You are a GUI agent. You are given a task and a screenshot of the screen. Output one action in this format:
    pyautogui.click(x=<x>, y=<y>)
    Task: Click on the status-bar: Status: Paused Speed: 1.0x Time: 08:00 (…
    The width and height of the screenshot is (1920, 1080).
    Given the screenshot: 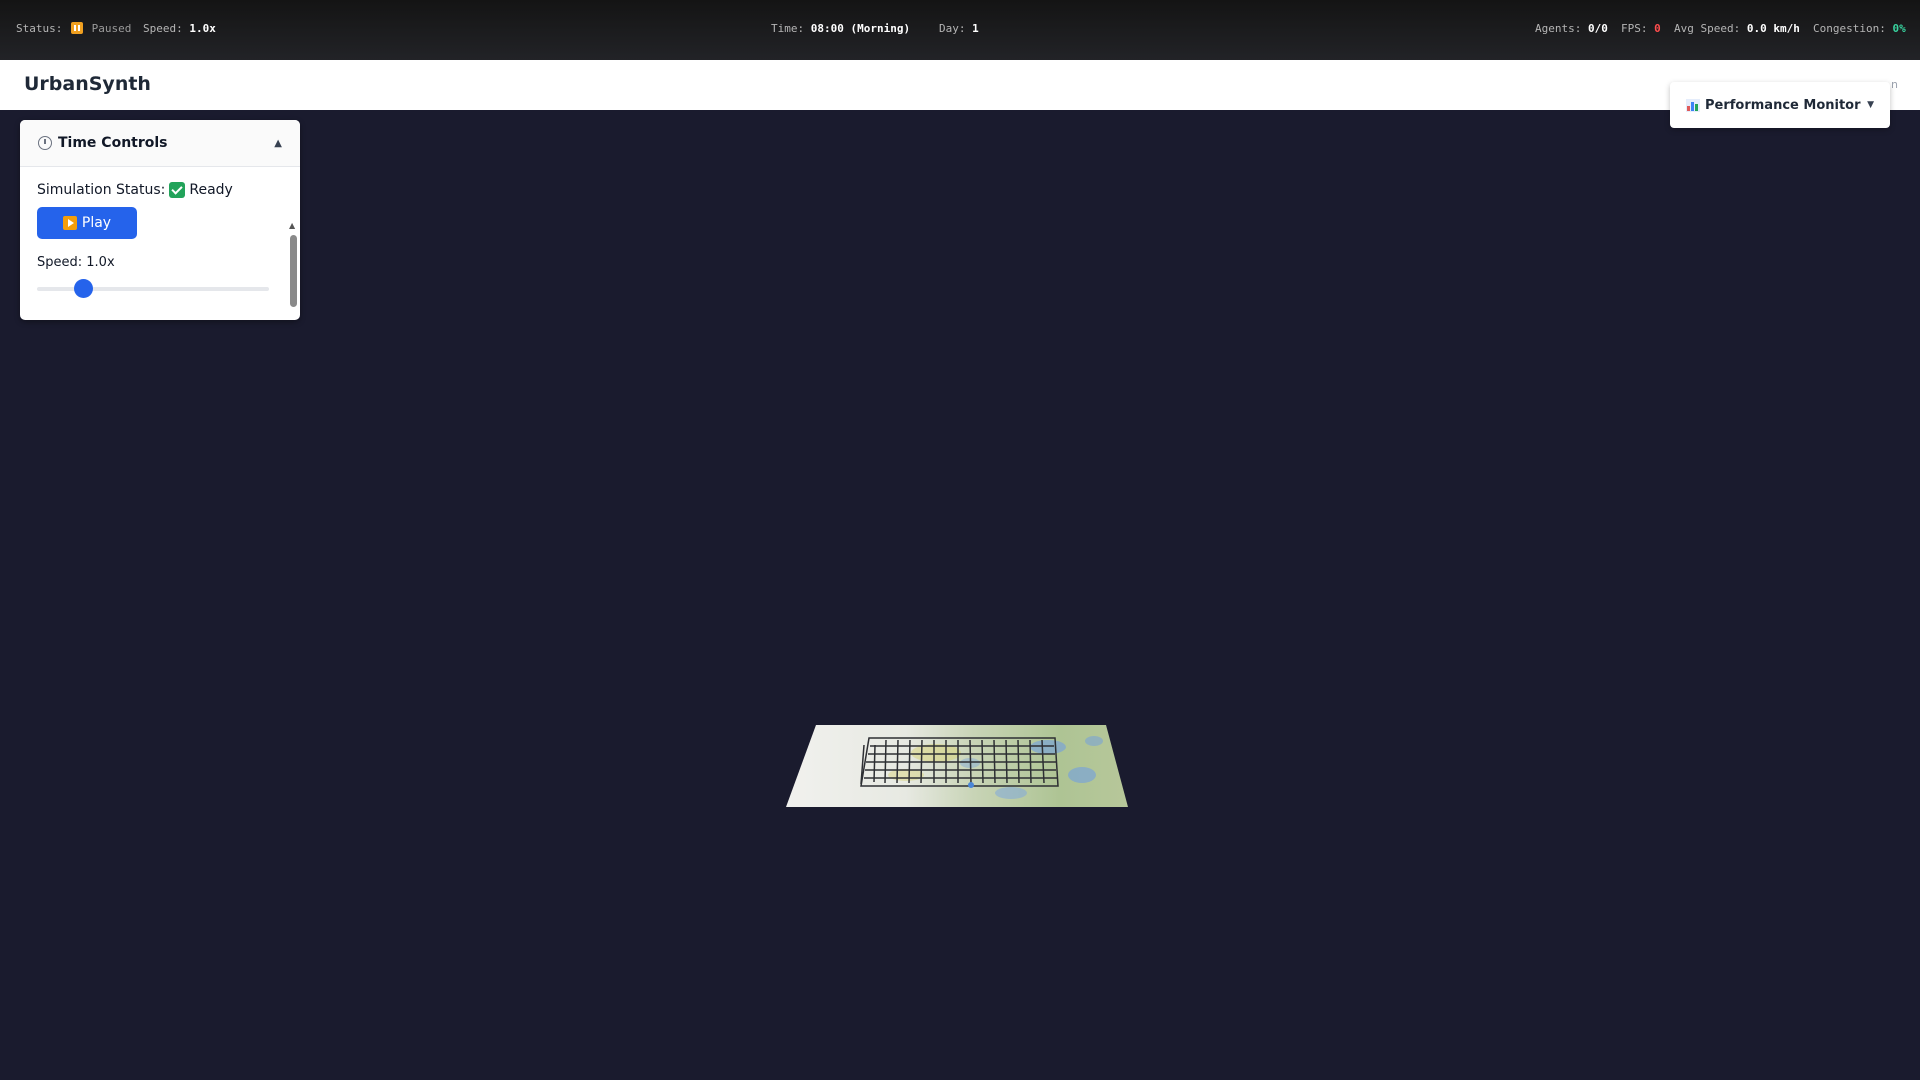 What is the action you would take?
    pyautogui.click(x=960, y=30)
    